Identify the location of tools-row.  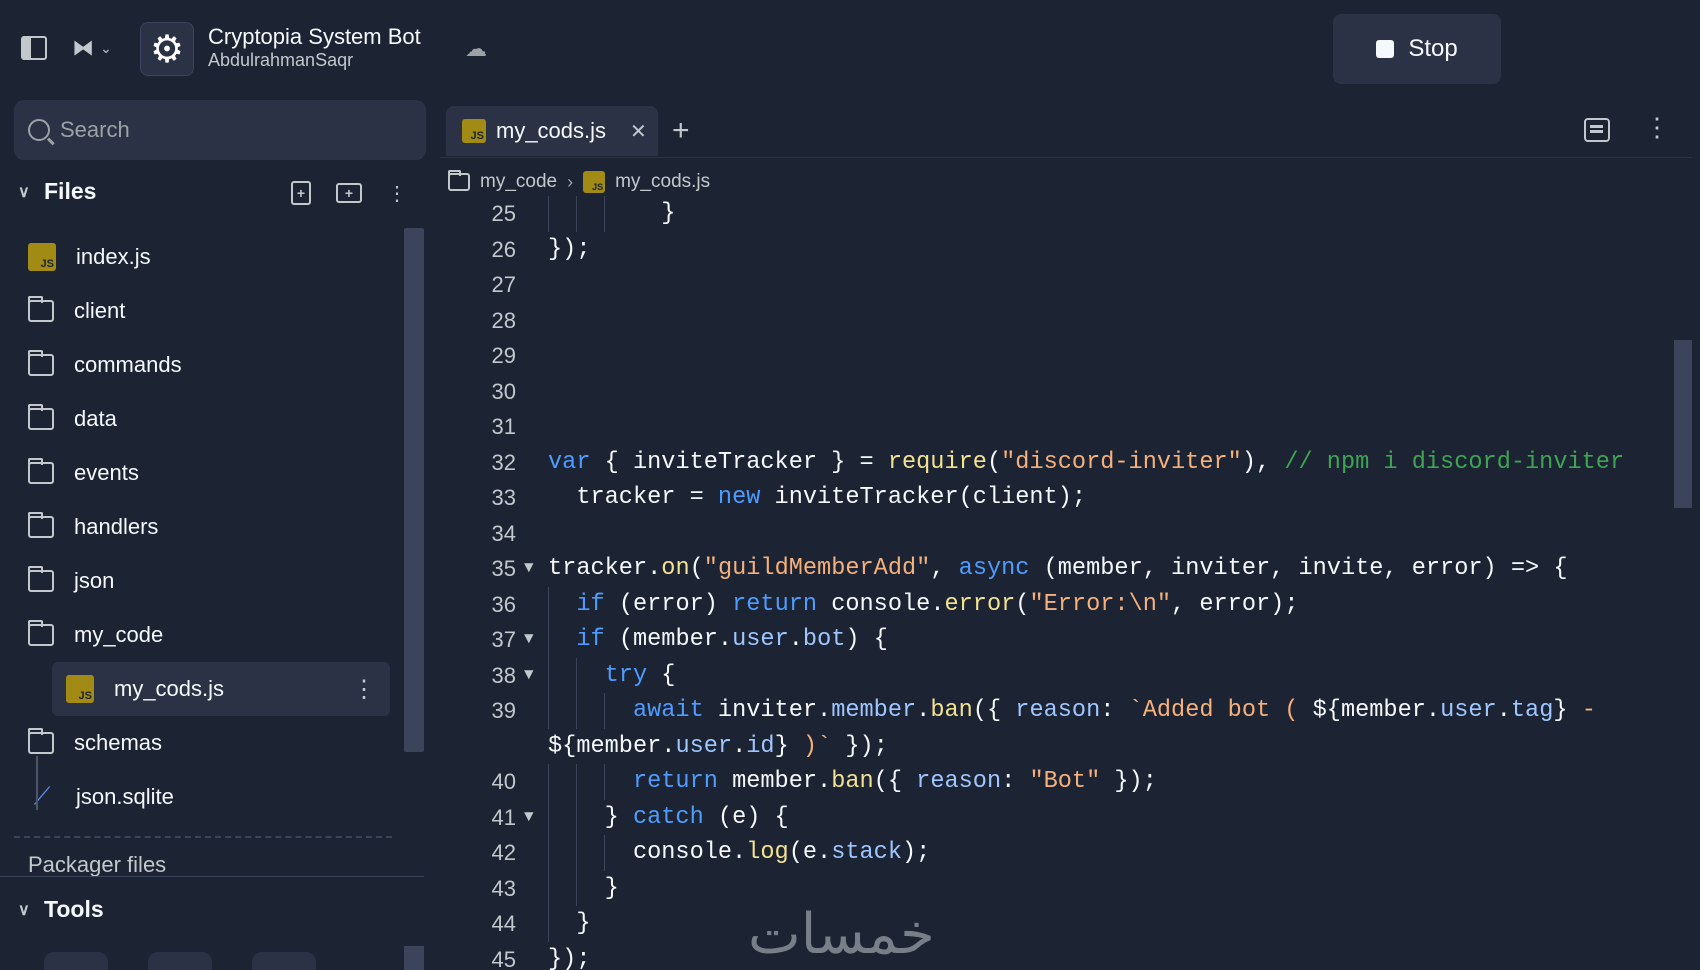
(180, 961).